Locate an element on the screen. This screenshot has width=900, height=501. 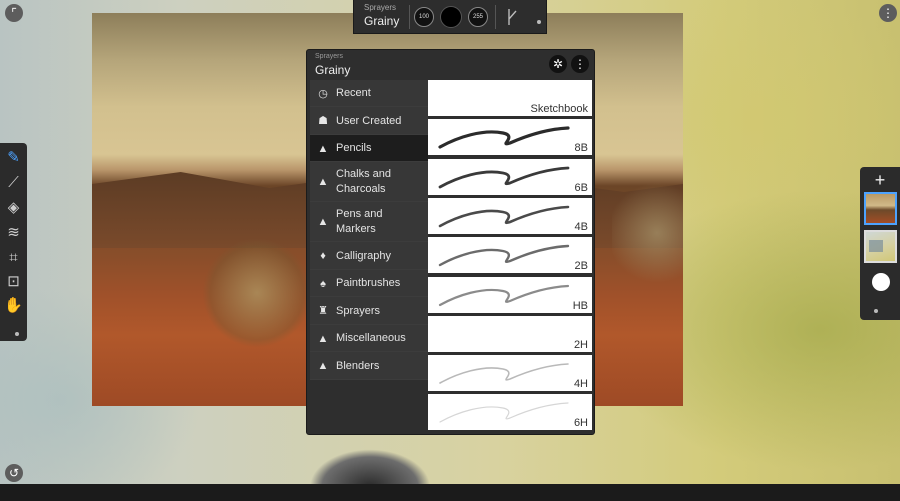
category-item: ▲ Blenders is located at coordinates (369, 366).